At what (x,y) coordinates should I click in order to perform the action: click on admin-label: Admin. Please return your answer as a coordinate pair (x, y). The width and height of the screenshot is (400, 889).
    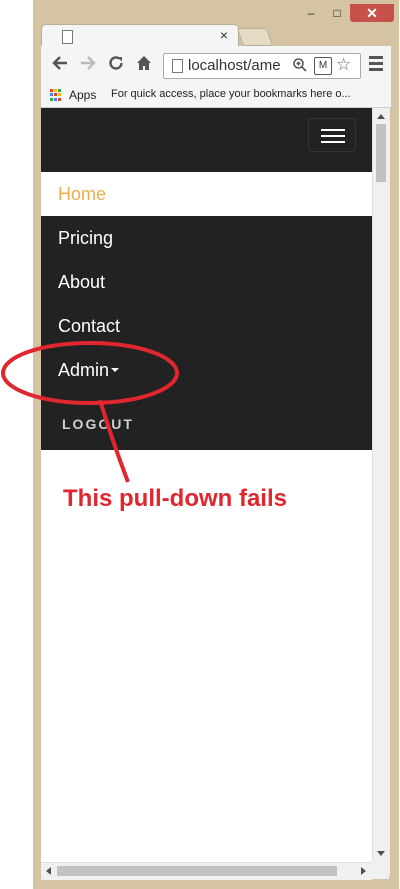
    Looking at the image, I should click on (84, 370).